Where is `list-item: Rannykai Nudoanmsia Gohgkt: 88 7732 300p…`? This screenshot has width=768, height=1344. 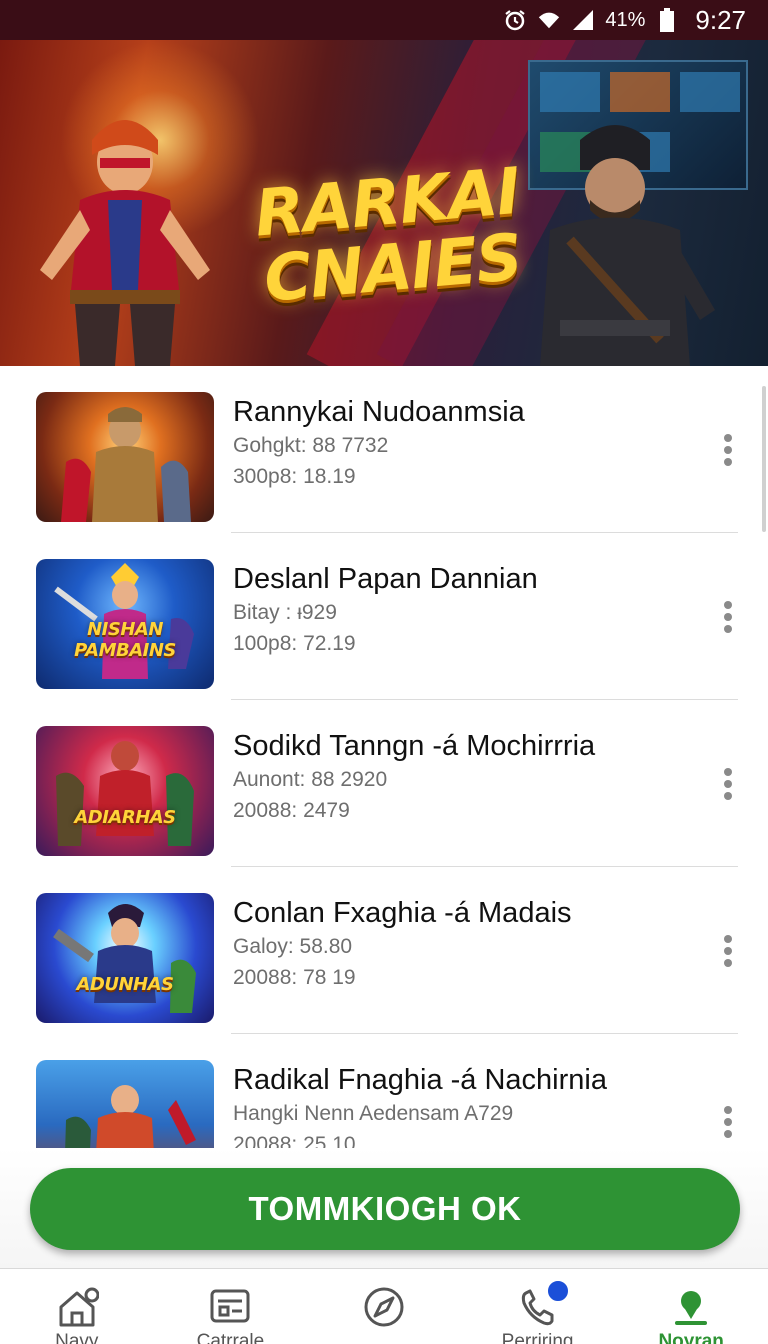
list-item: Rannykai Nudoanmsia Gohgkt: 88 7732 300p… is located at coordinates (384, 449).